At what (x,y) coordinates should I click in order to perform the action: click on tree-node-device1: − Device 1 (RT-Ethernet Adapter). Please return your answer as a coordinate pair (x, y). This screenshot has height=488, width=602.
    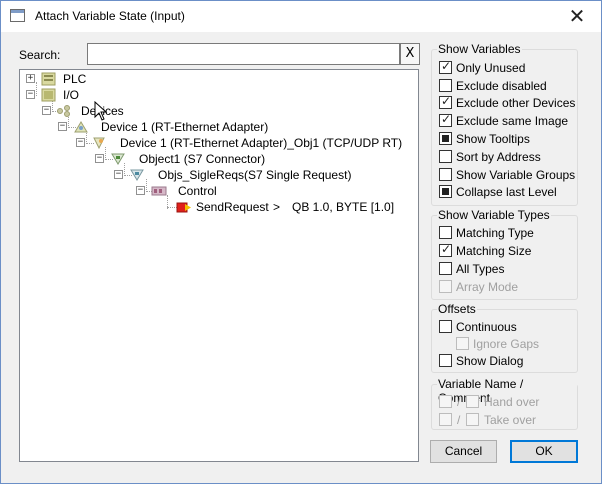
    Looking at the image, I should click on (168, 127).